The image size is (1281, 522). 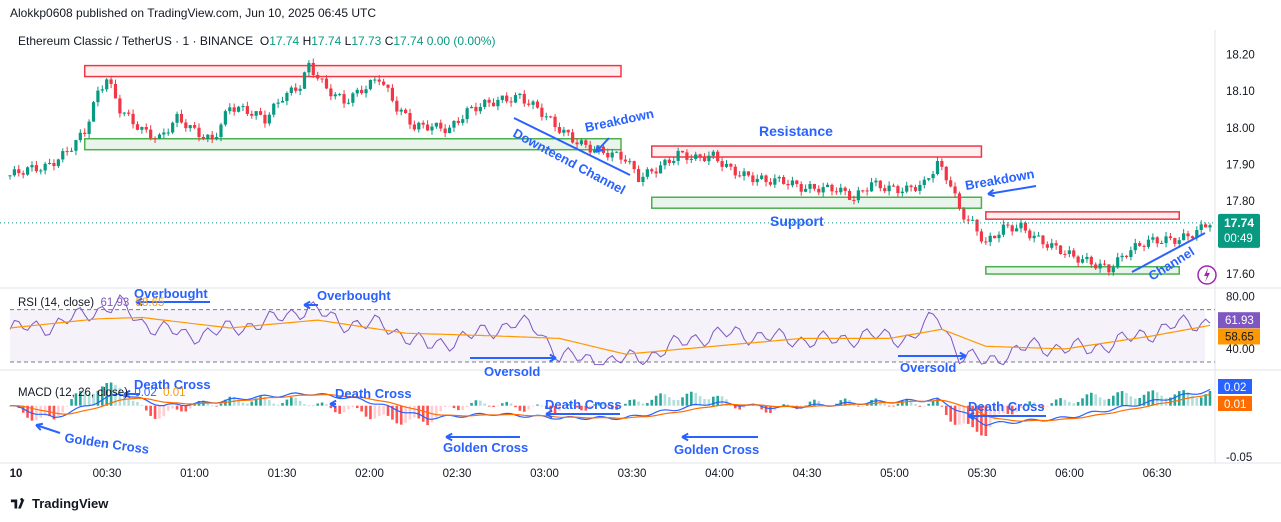 I want to click on tradingview-footer: TradingView, so click(x=59, y=503).